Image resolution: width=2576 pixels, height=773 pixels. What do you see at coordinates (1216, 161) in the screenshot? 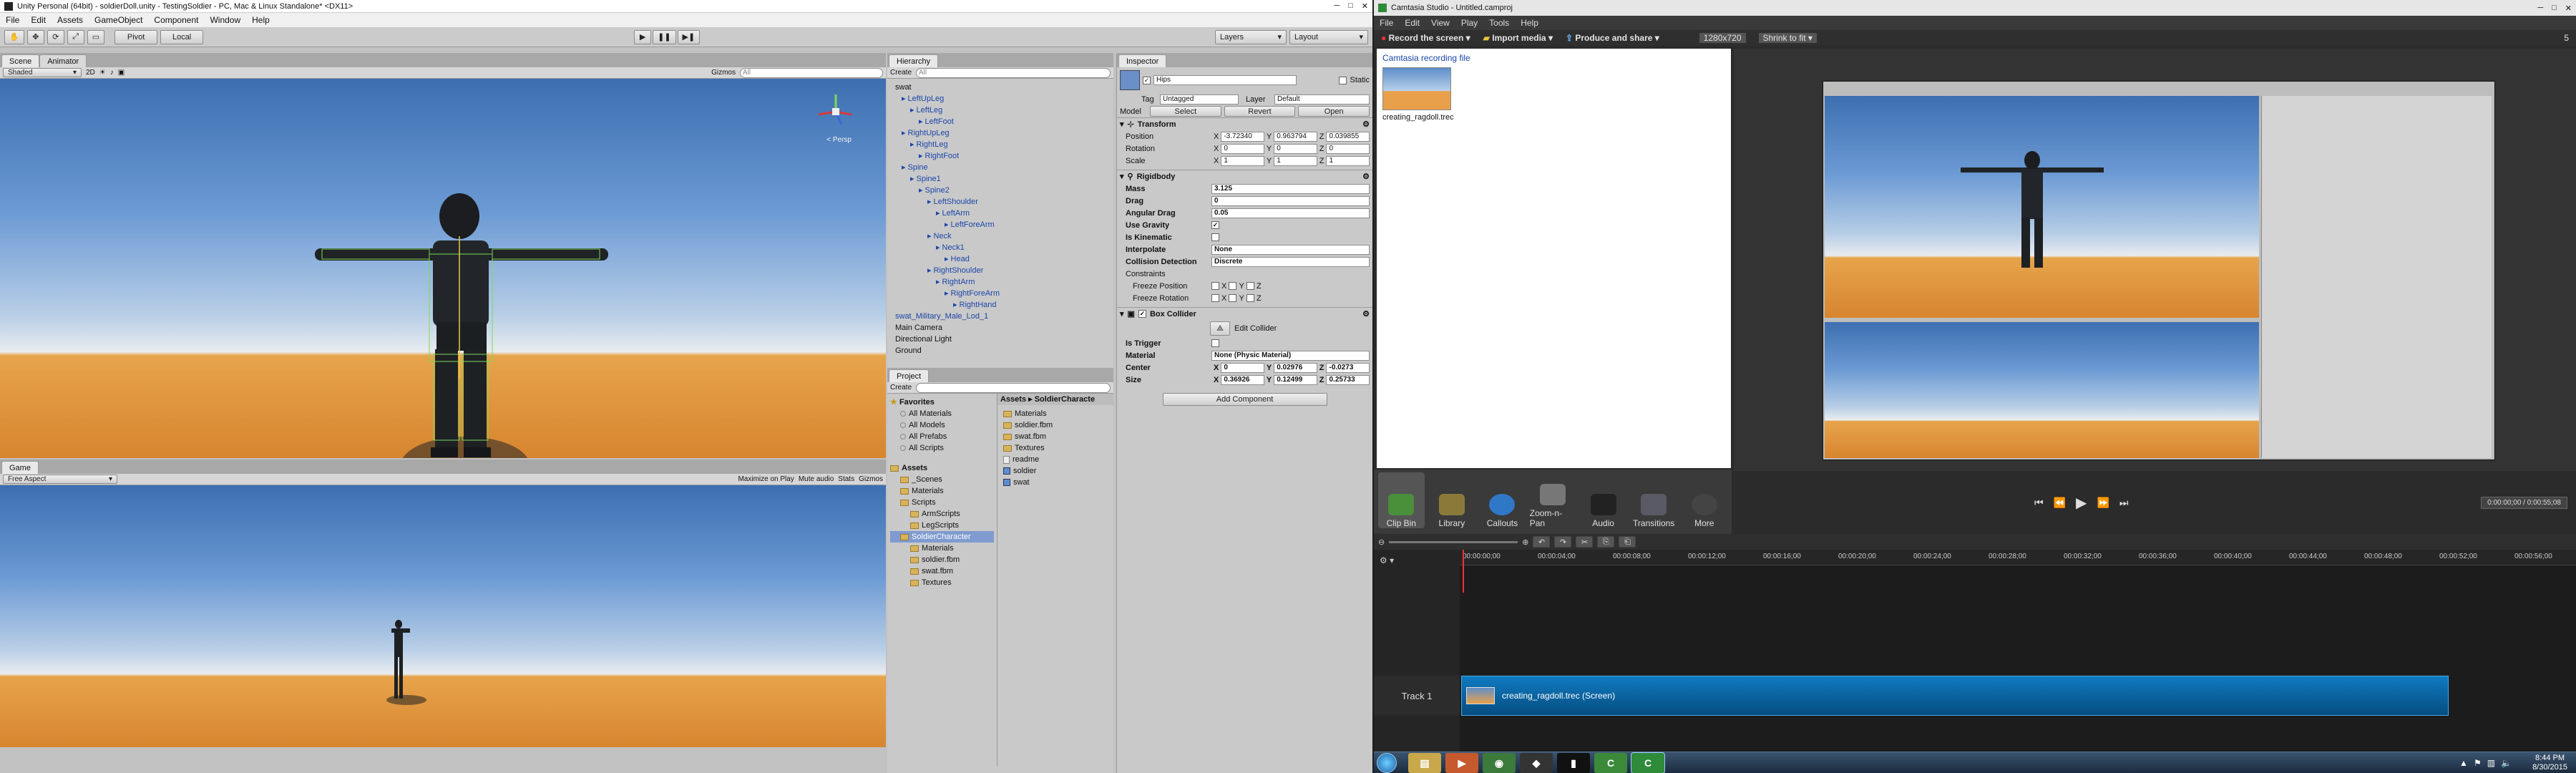
I see `axis-x-label: X` at bounding box center [1216, 161].